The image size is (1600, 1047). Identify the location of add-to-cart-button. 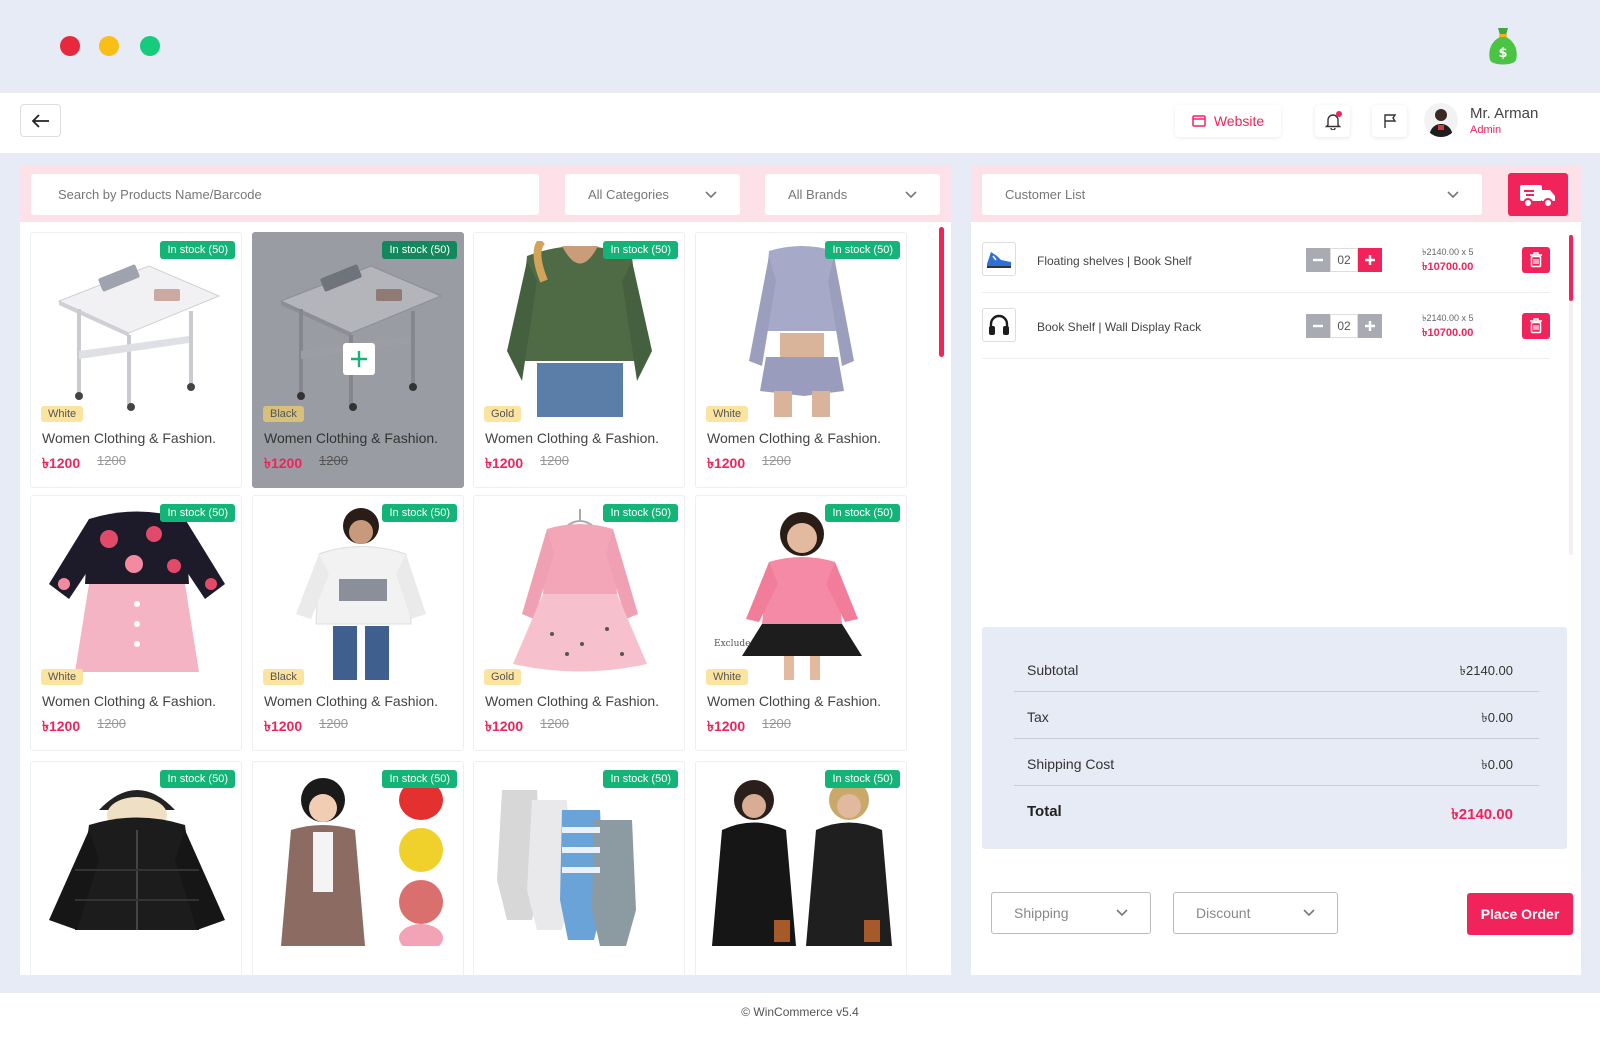
(359, 359).